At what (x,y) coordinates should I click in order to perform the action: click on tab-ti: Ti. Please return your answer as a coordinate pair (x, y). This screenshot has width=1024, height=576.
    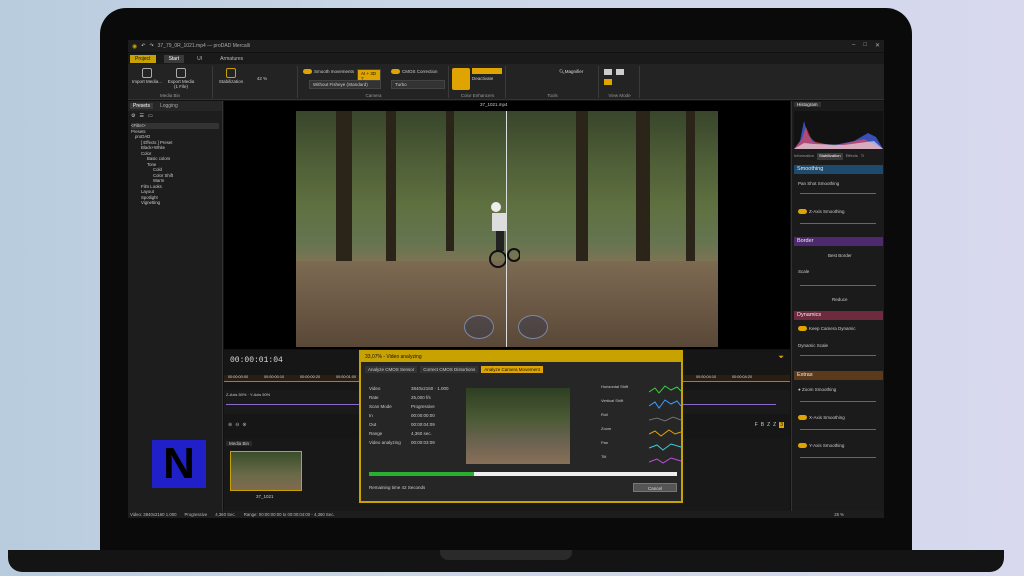
    Looking at the image, I should click on (862, 156).